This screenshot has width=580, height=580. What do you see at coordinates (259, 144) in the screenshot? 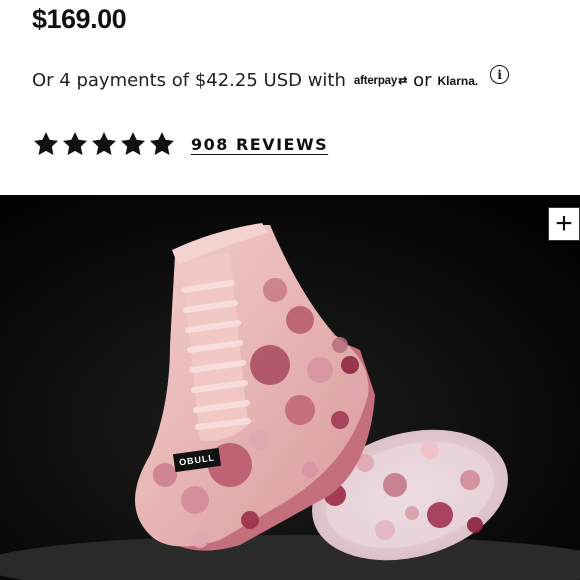
I see `reviews-link: 908 REVIEWS` at bounding box center [259, 144].